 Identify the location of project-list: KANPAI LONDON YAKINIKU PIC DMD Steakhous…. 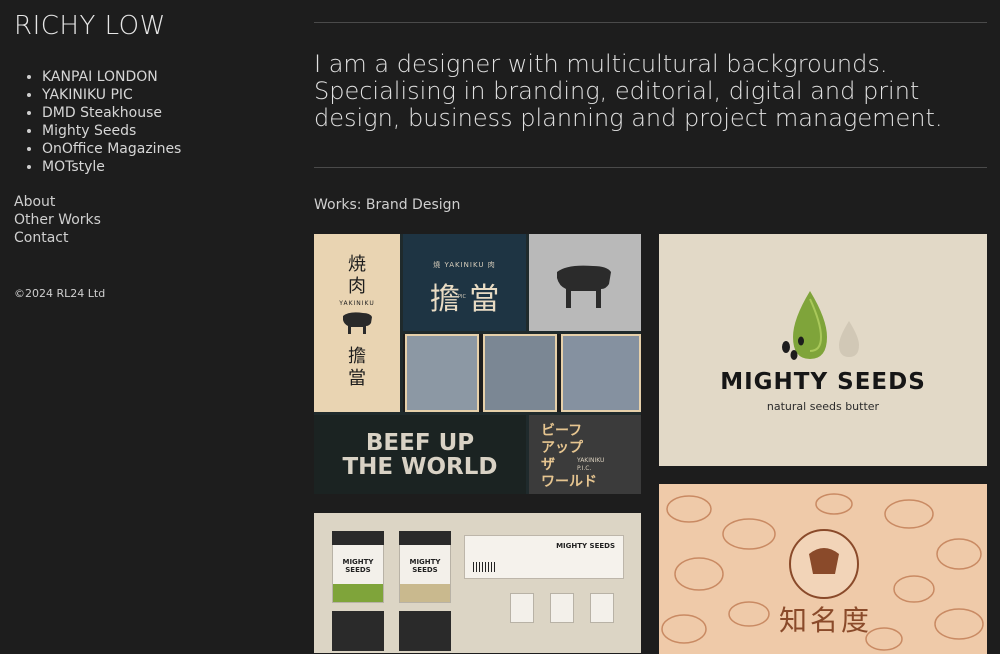
(158, 122).